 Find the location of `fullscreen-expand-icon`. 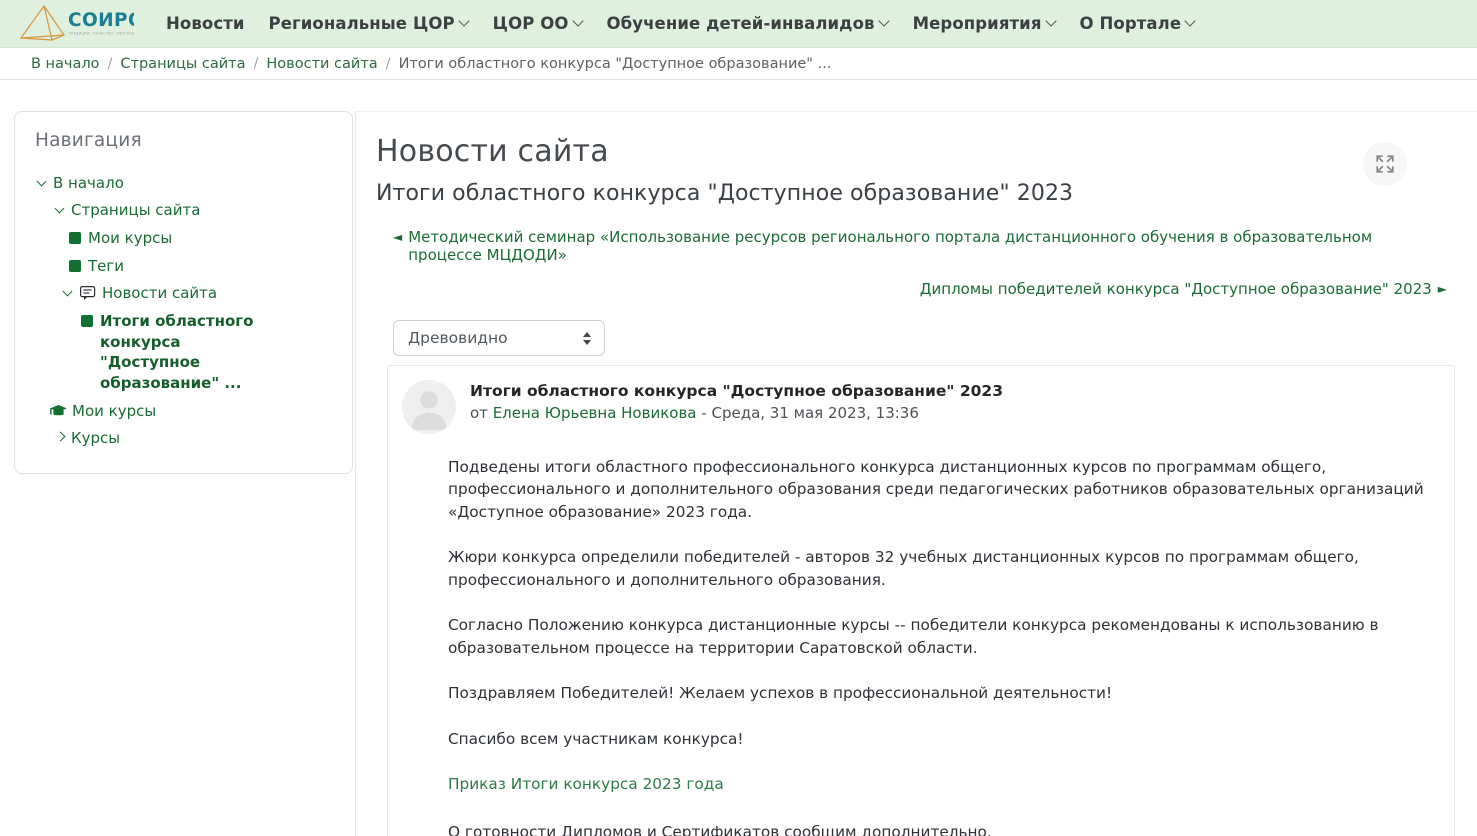

fullscreen-expand-icon is located at coordinates (1385, 164).